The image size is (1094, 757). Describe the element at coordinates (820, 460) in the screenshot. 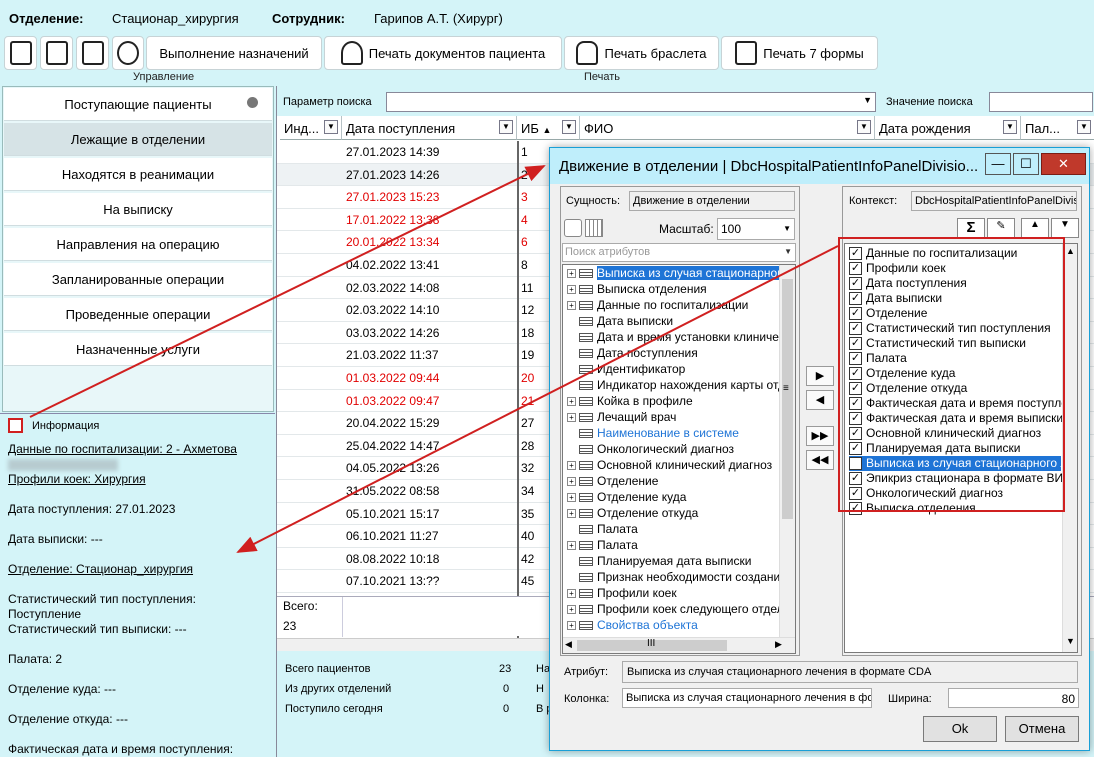

I see `remove-all-button: ◀◀` at that location.